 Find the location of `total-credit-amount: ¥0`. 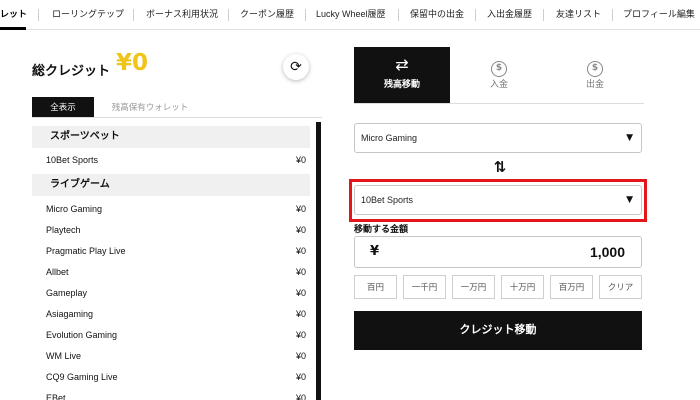

total-credit-amount: ¥0 is located at coordinates (132, 63).